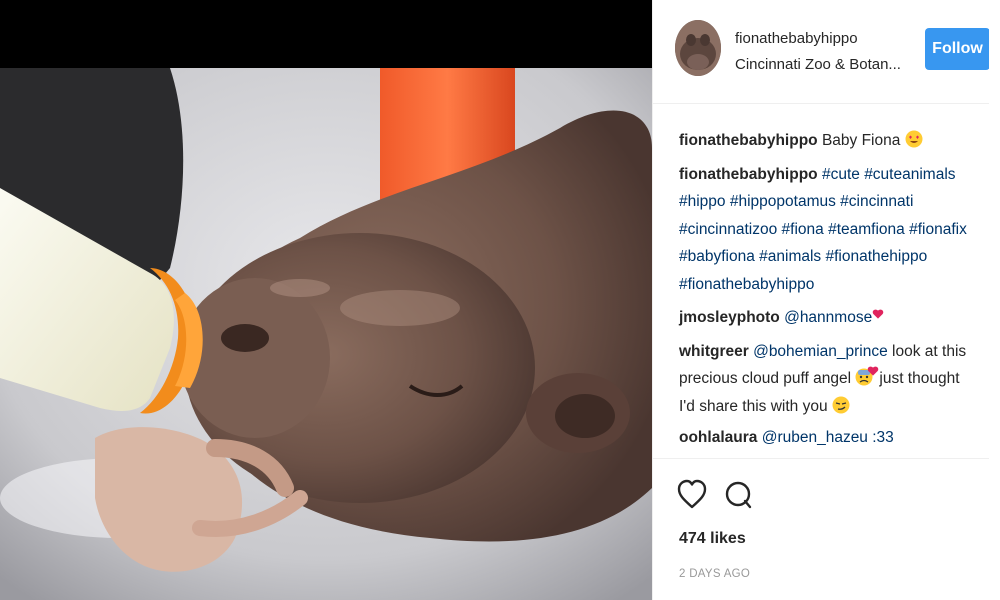 The height and width of the screenshot is (600, 1000). I want to click on hippo-avatar-icon, so click(698, 48).